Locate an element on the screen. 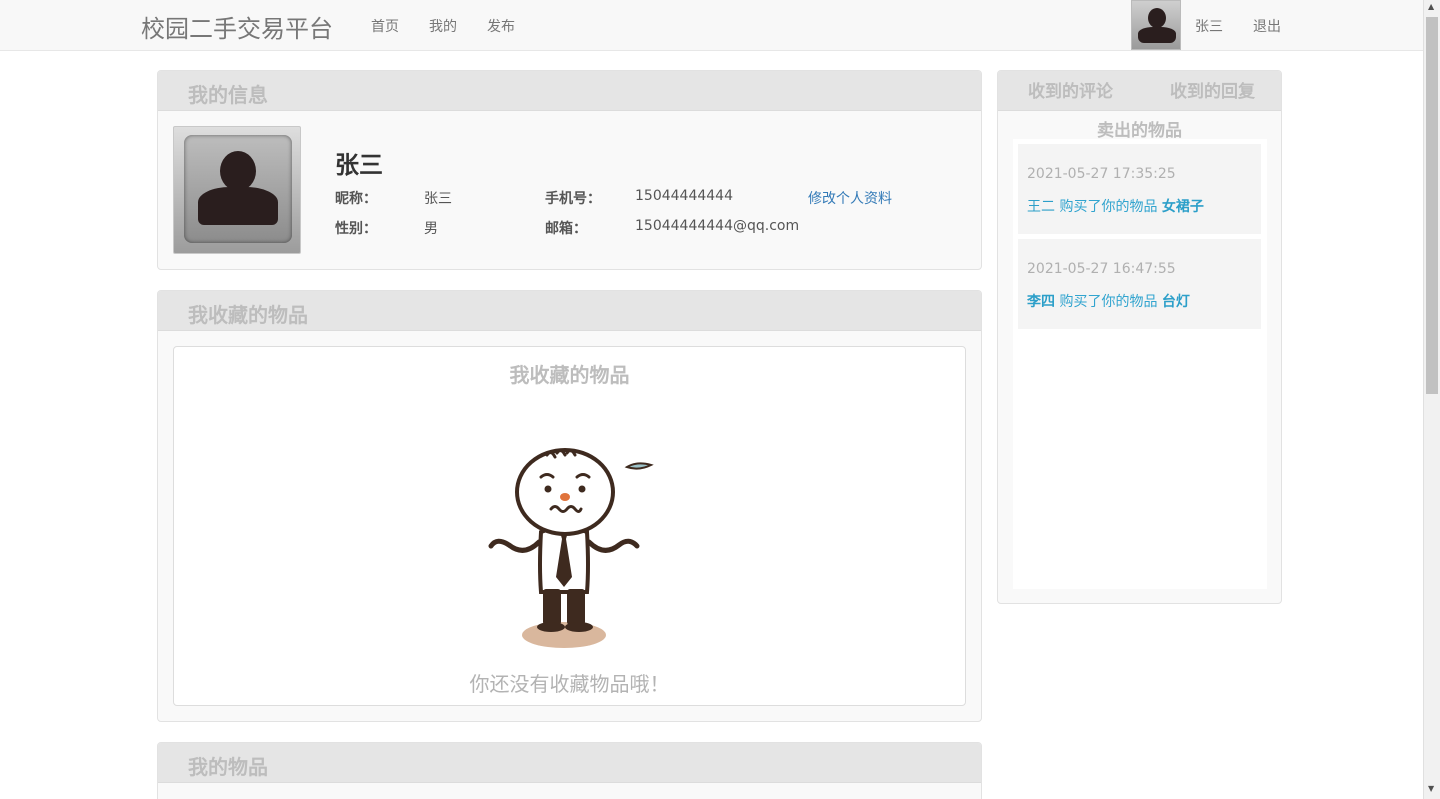 The image size is (1440, 799). scrollbar-thumb is located at coordinates (1432, 205).